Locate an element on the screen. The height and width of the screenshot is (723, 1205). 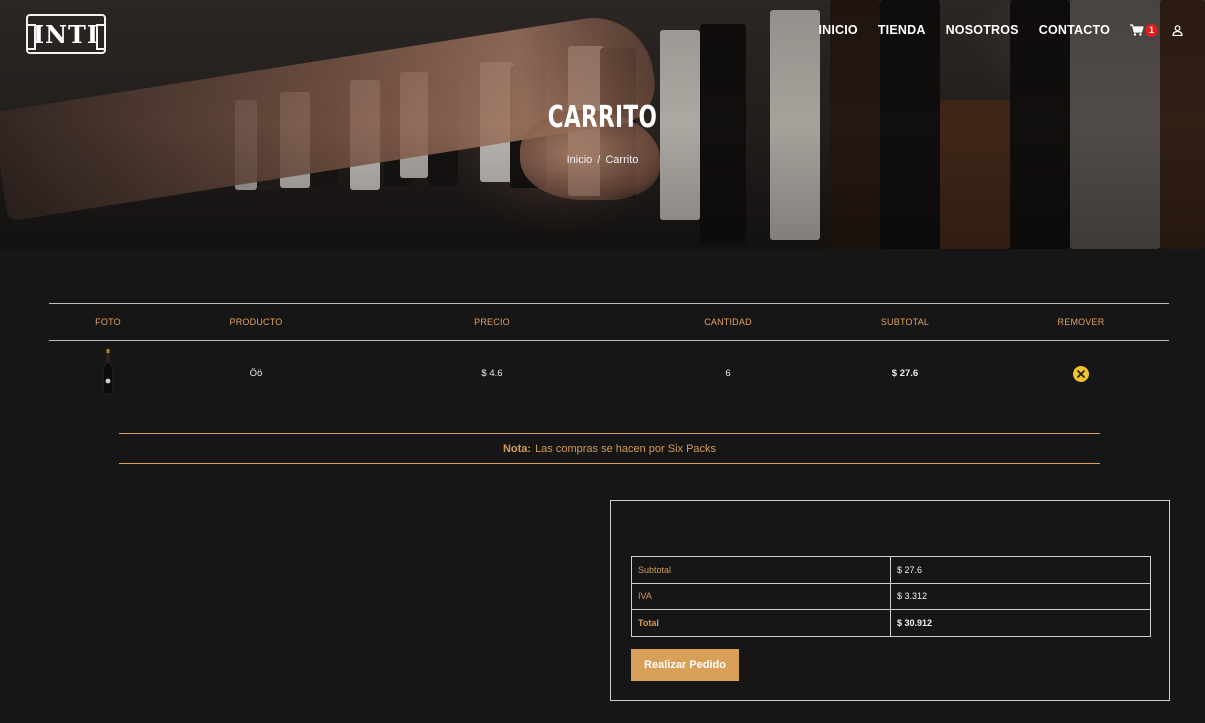
remove-item-button is located at coordinates (1081, 373).